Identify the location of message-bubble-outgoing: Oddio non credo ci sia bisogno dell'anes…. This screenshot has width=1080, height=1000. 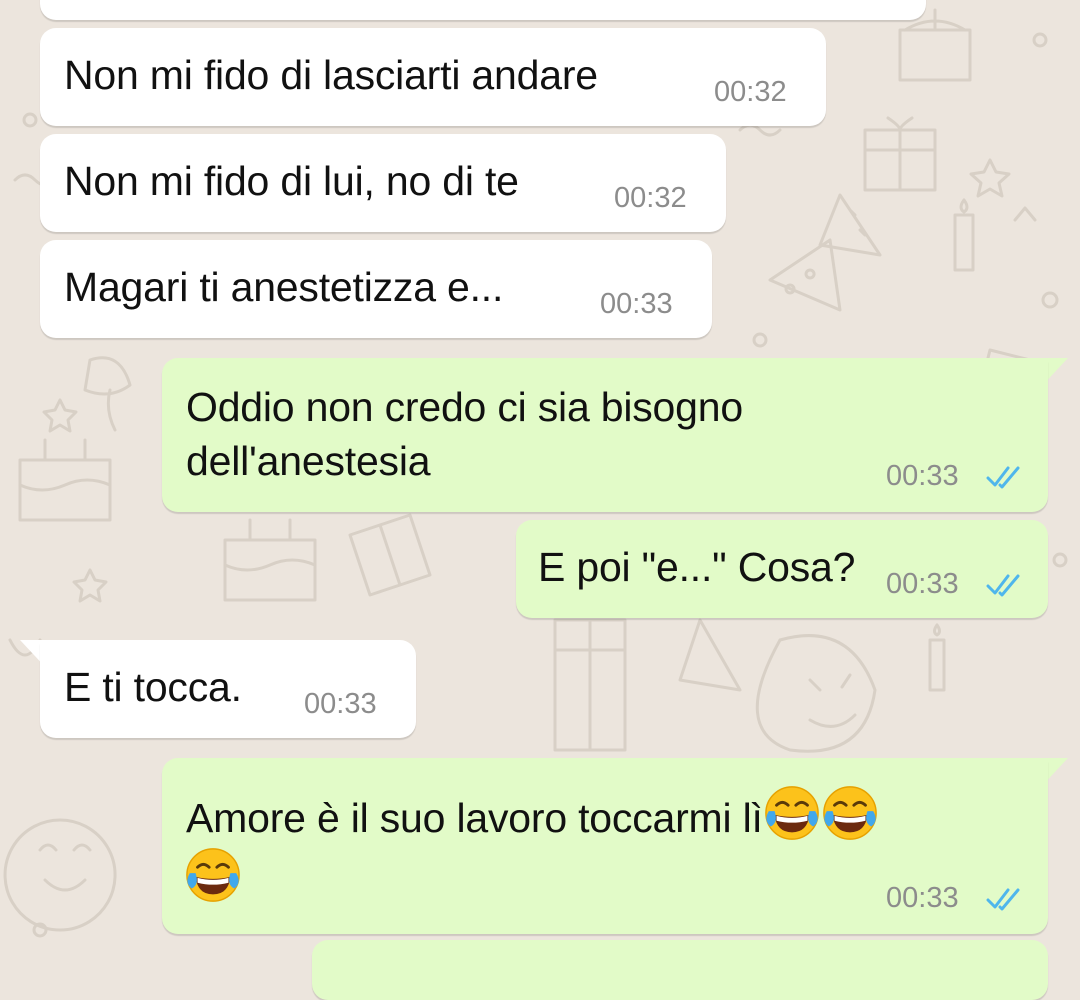
(605, 435).